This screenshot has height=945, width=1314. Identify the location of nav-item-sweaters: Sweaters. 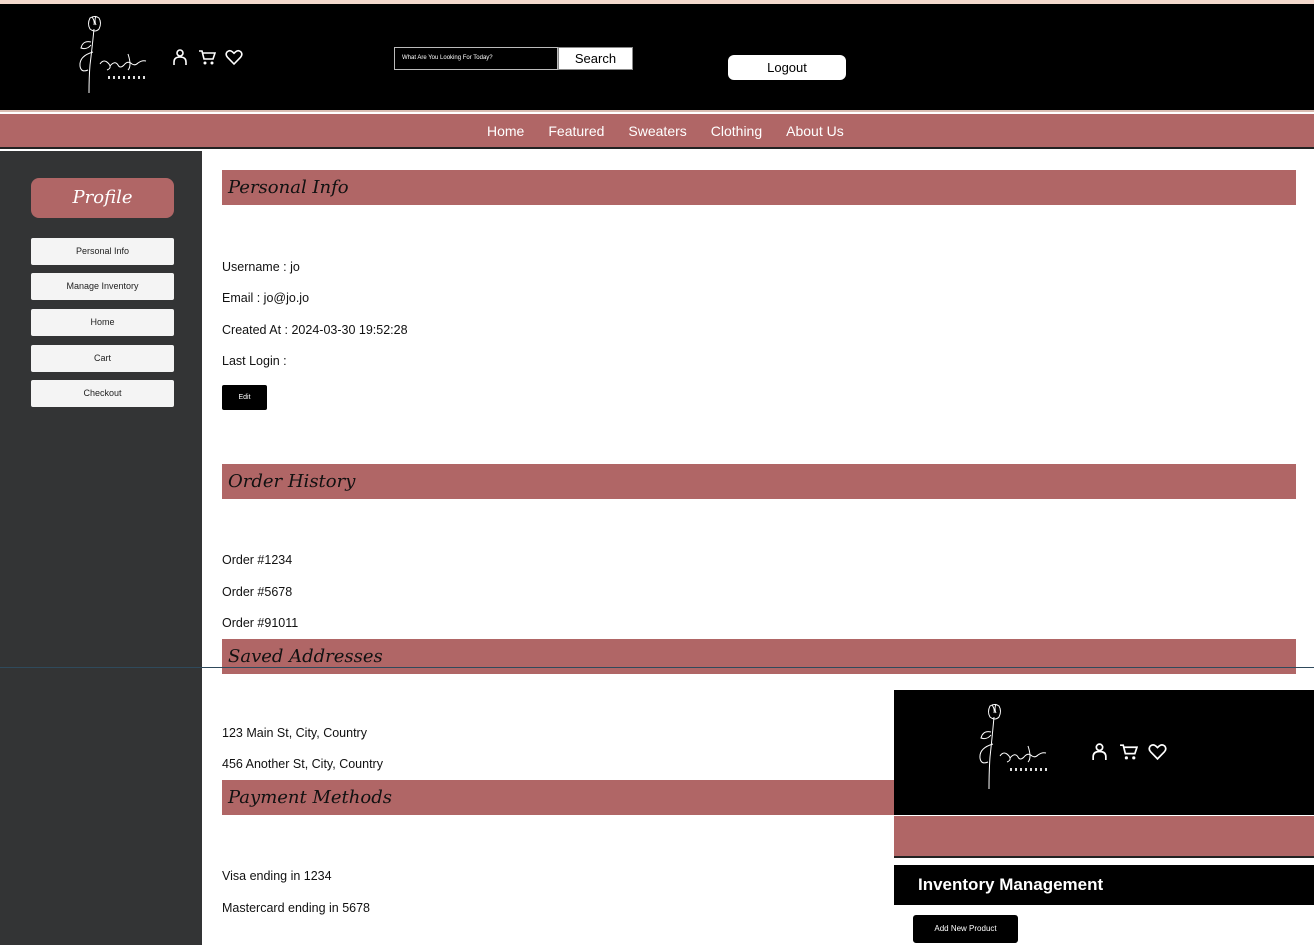
(657, 131).